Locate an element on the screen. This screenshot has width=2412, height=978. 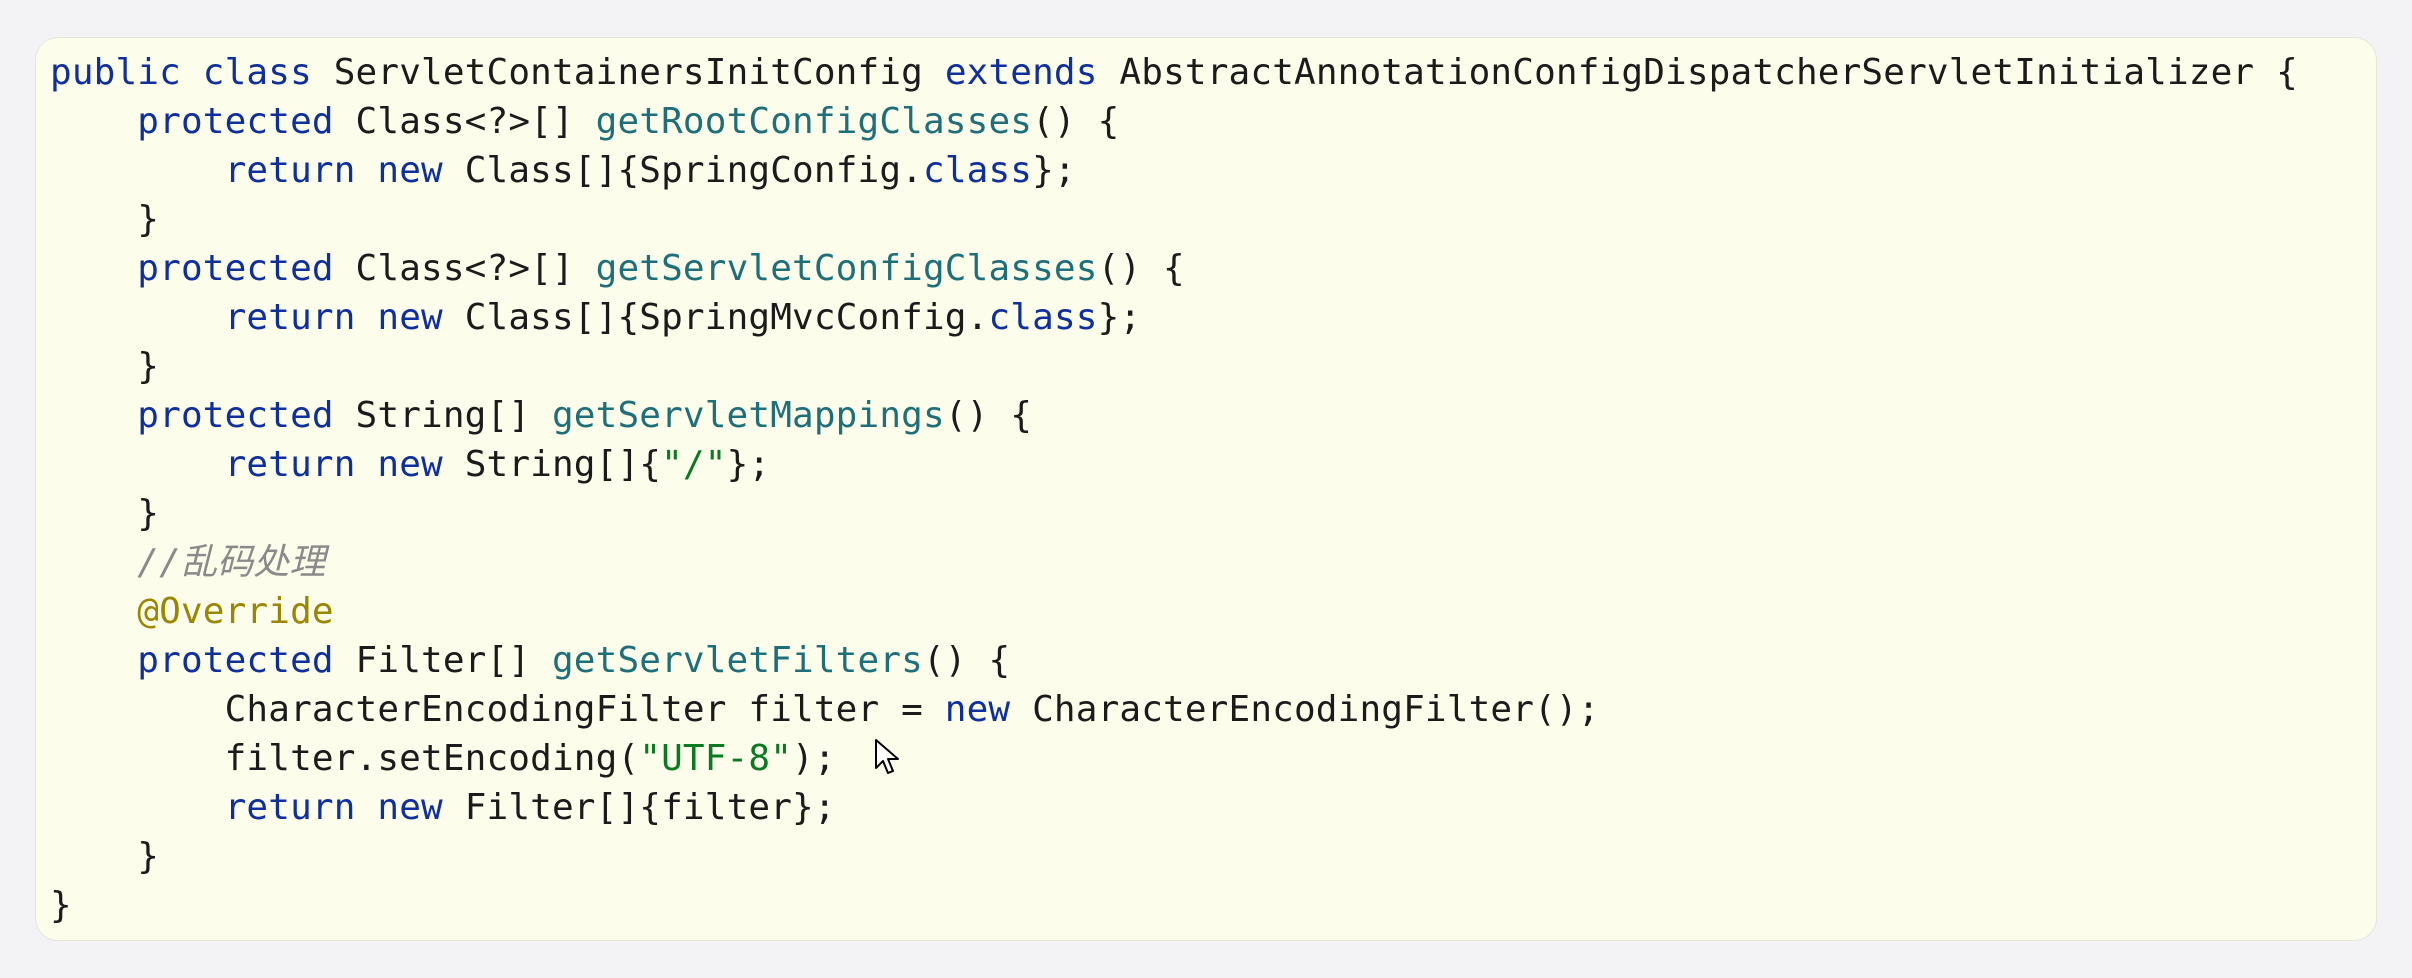
keyword: extends is located at coordinates (1021, 72).